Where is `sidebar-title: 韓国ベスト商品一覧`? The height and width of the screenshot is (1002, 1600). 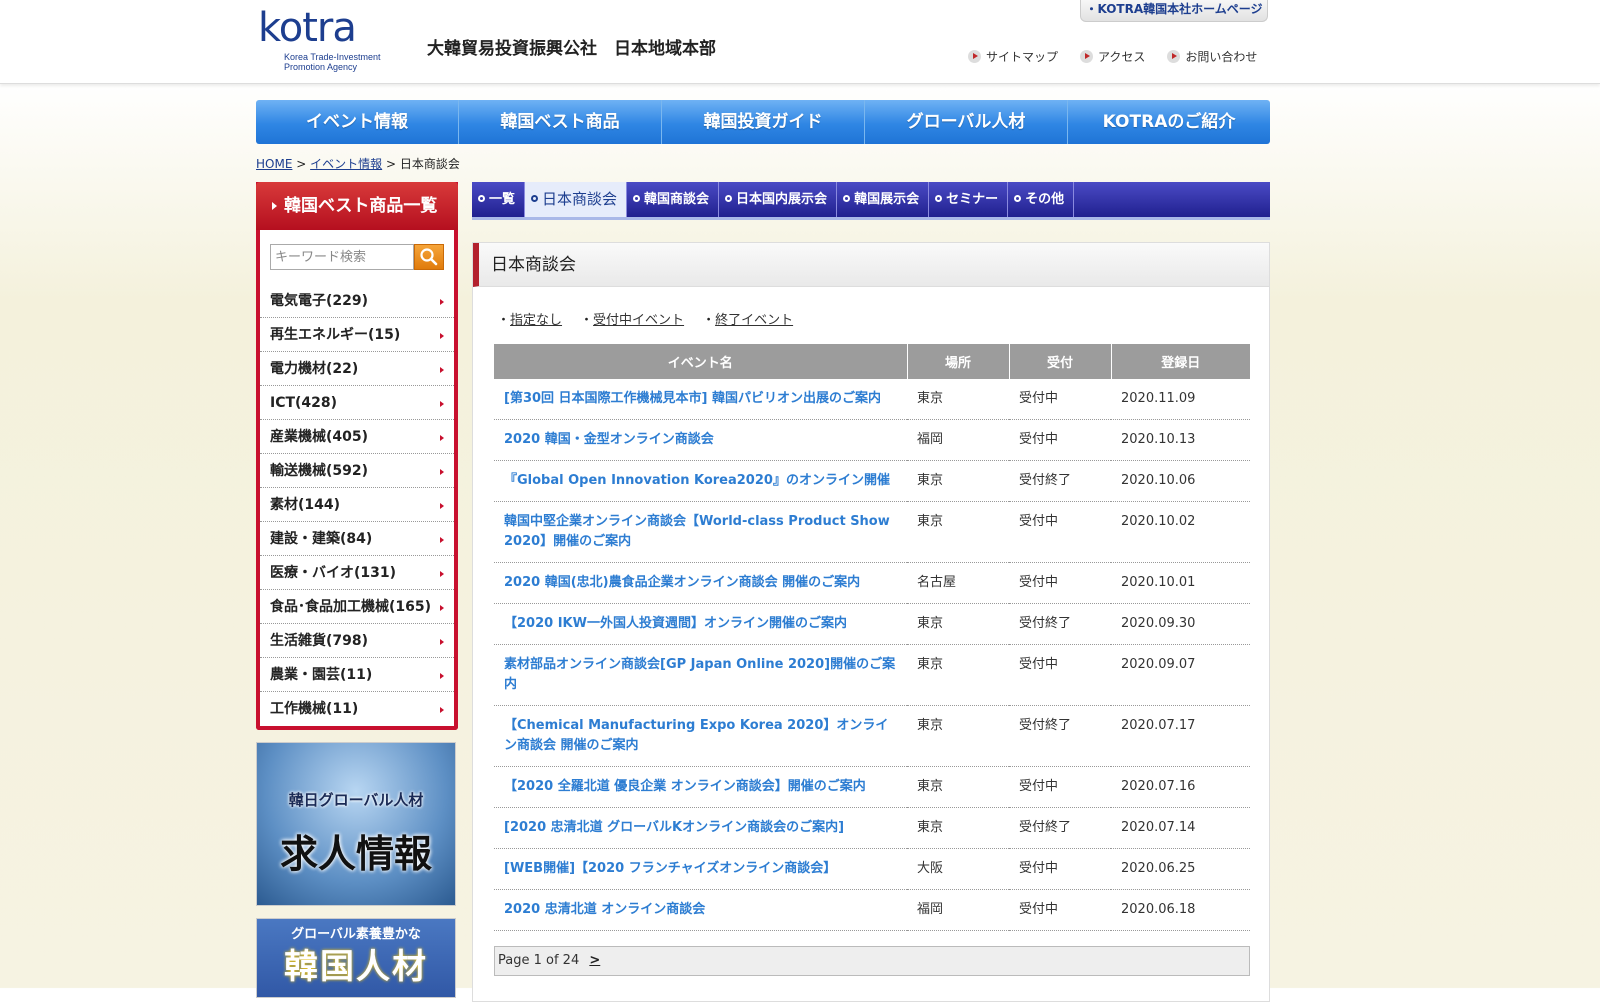 sidebar-title: 韓国ベスト商品一覧 is located at coordinates (357, 206).